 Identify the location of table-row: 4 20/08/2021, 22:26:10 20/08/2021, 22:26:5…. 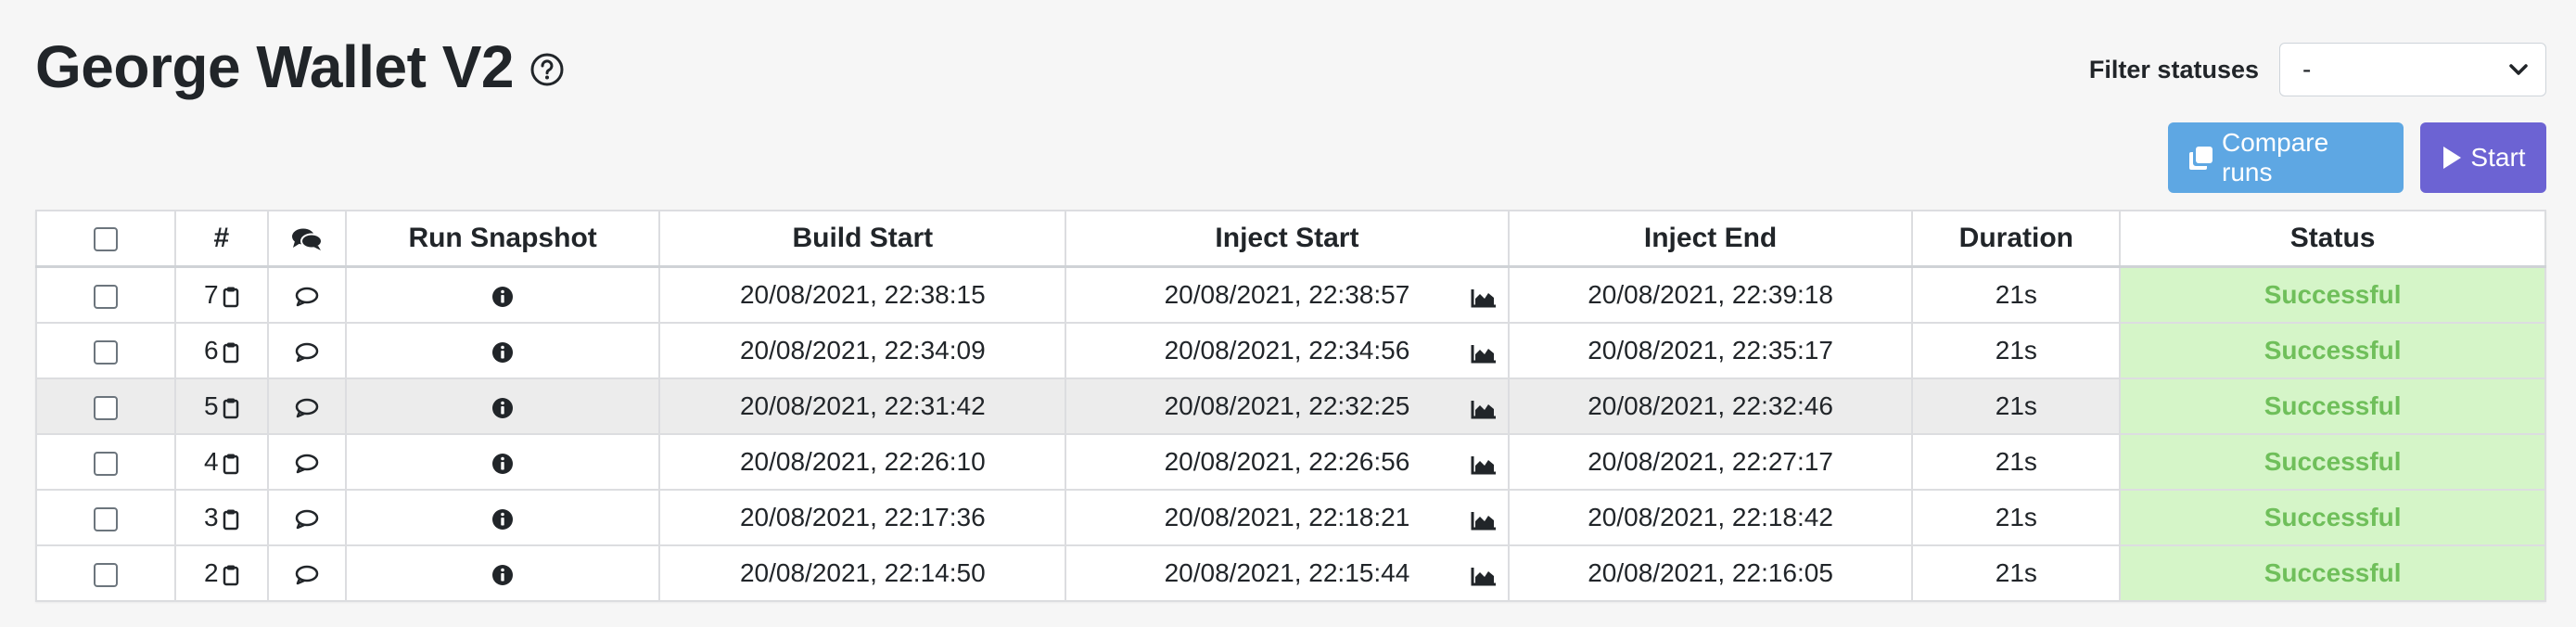
(1290, 462).